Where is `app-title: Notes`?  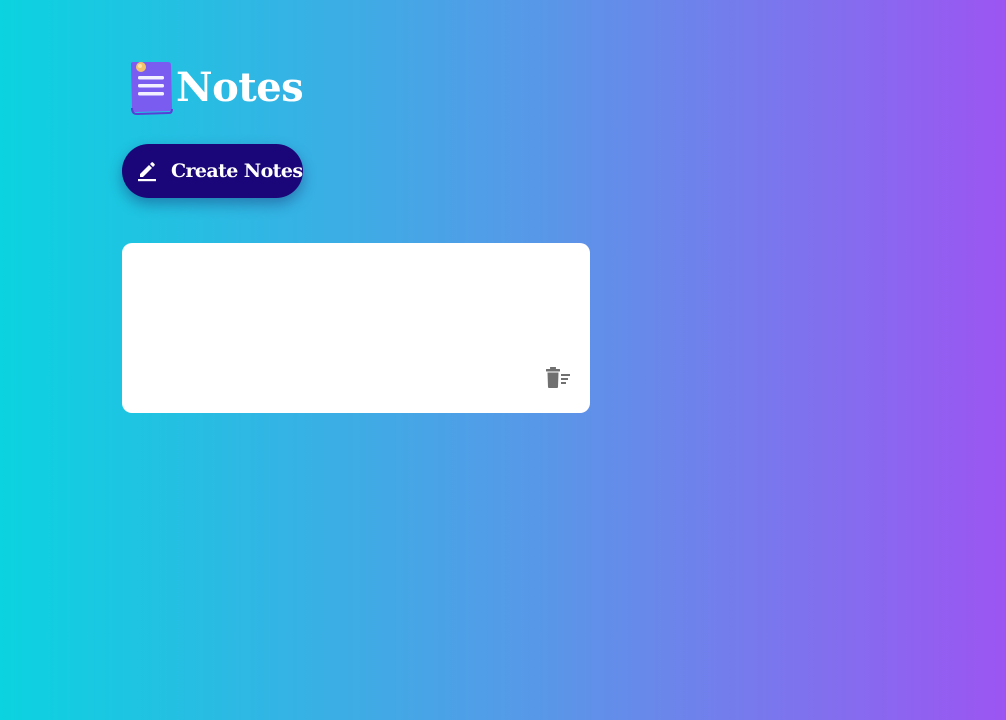 app-title: Notes is located at coordinates (240, 87).